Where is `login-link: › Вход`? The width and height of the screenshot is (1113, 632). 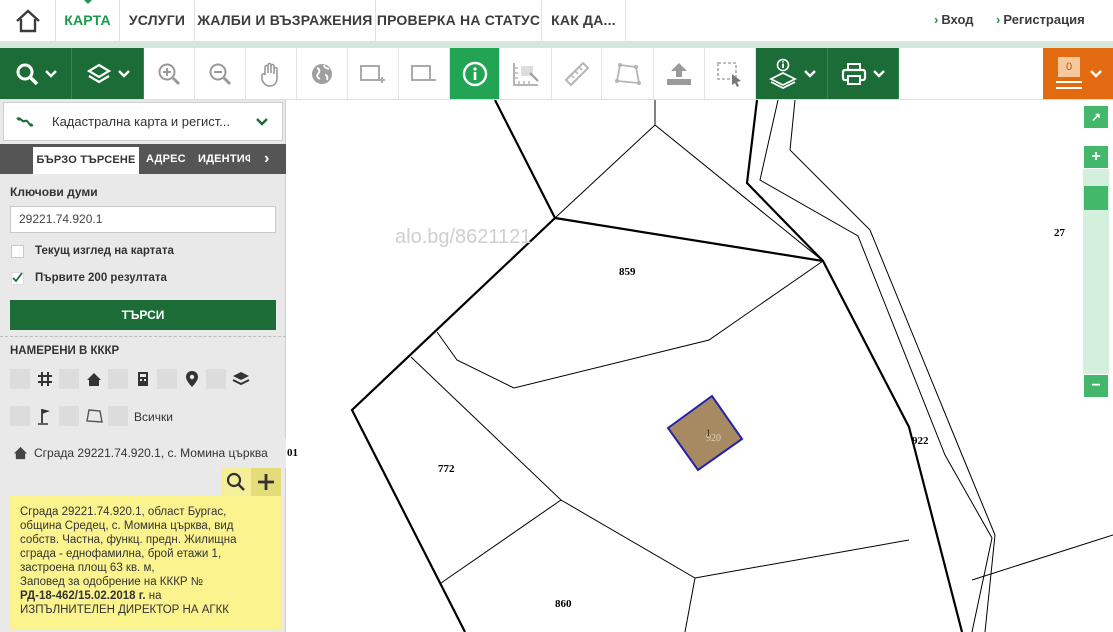 login-link: › Вход is located at coordinates (954, 21).